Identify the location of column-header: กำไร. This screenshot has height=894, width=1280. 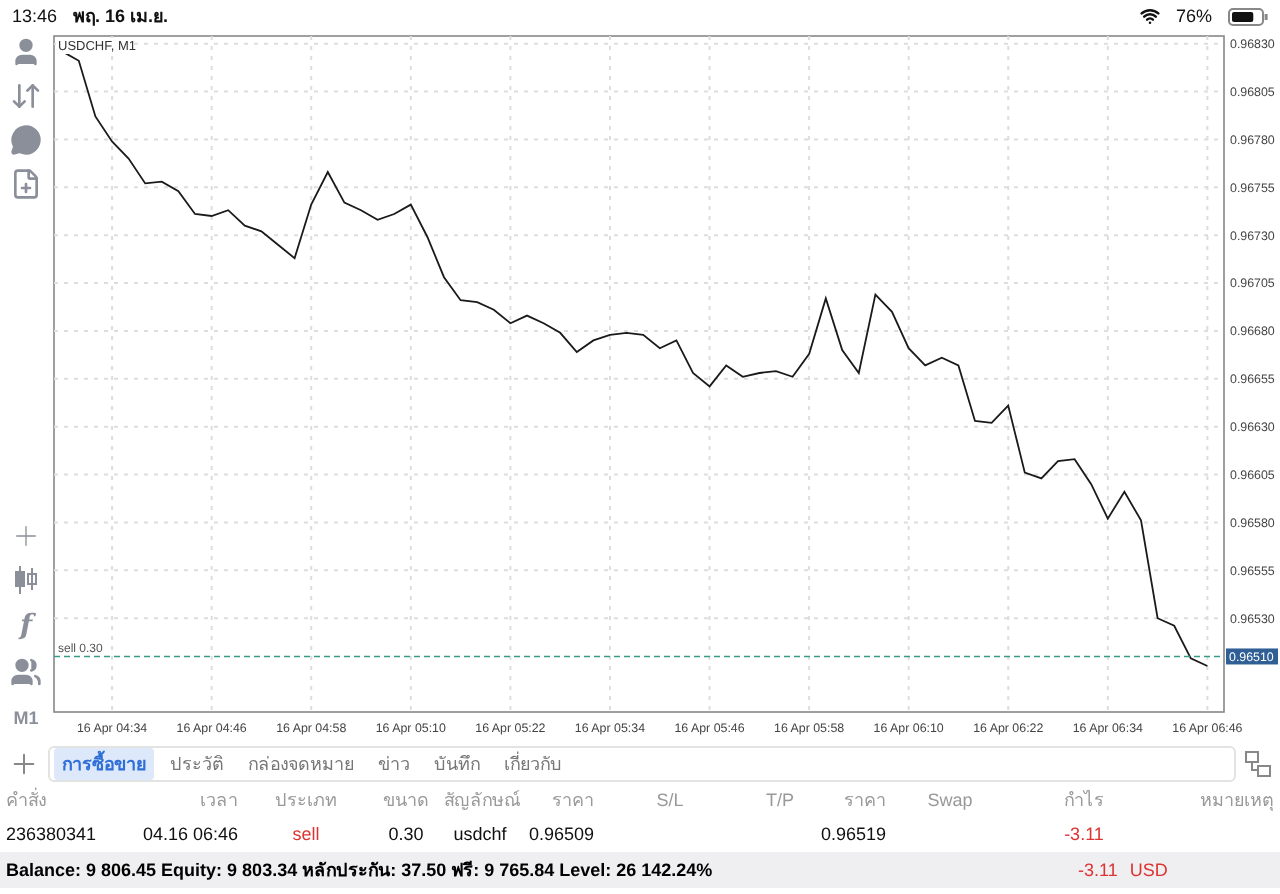
(1084, 801).